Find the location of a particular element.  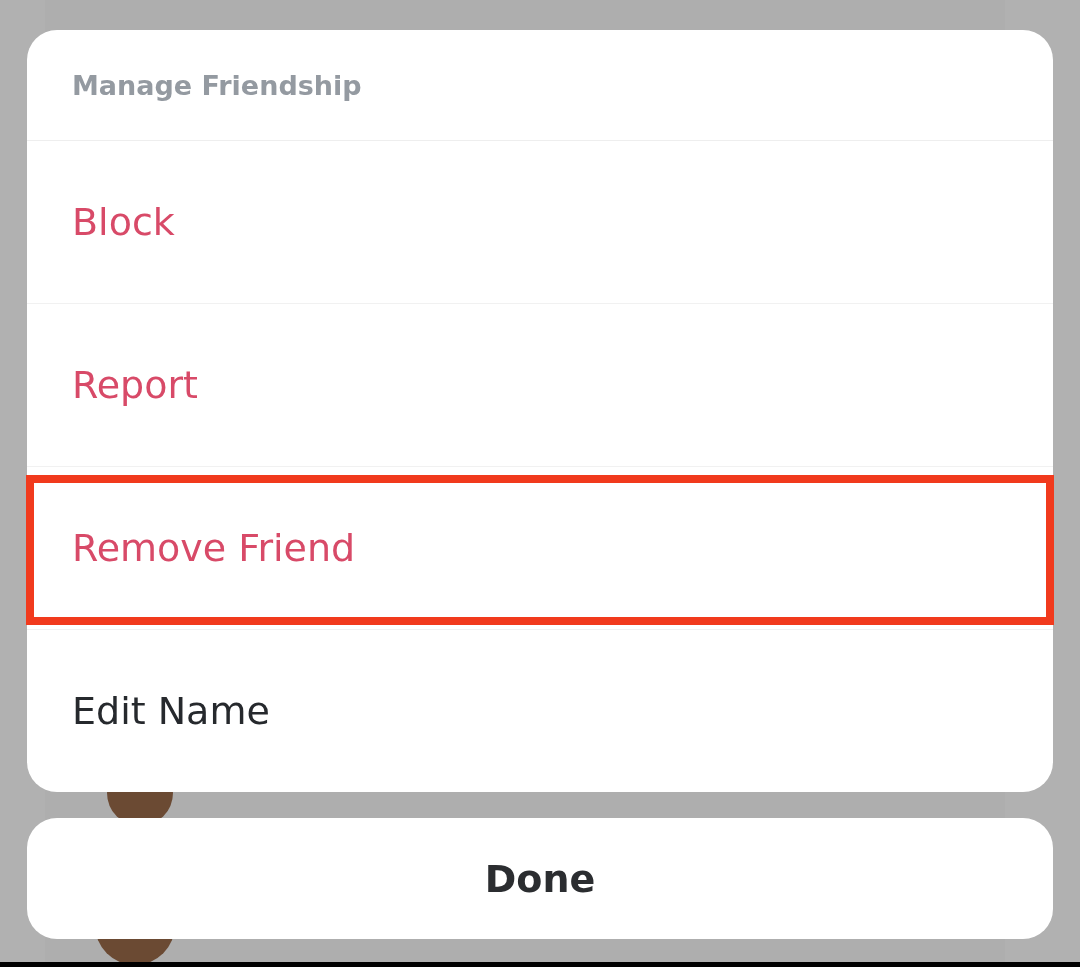

menu-item: Block is located at coordinates (123, 222).